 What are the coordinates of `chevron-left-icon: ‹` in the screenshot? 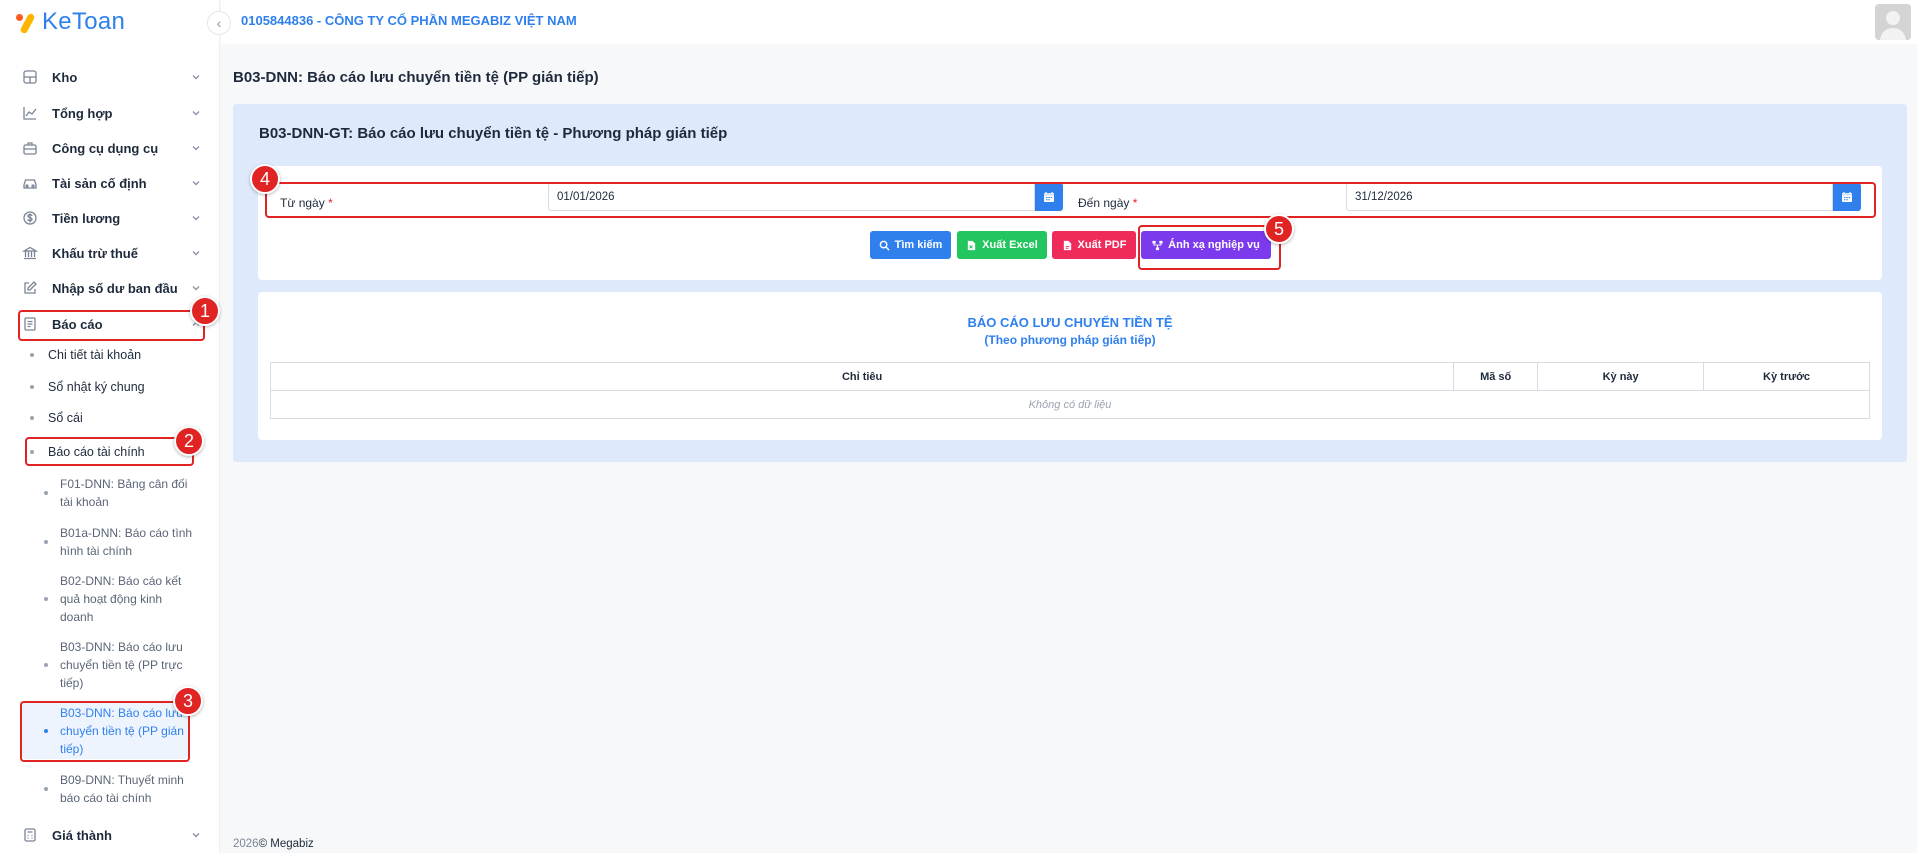 It's located at (219, 23).